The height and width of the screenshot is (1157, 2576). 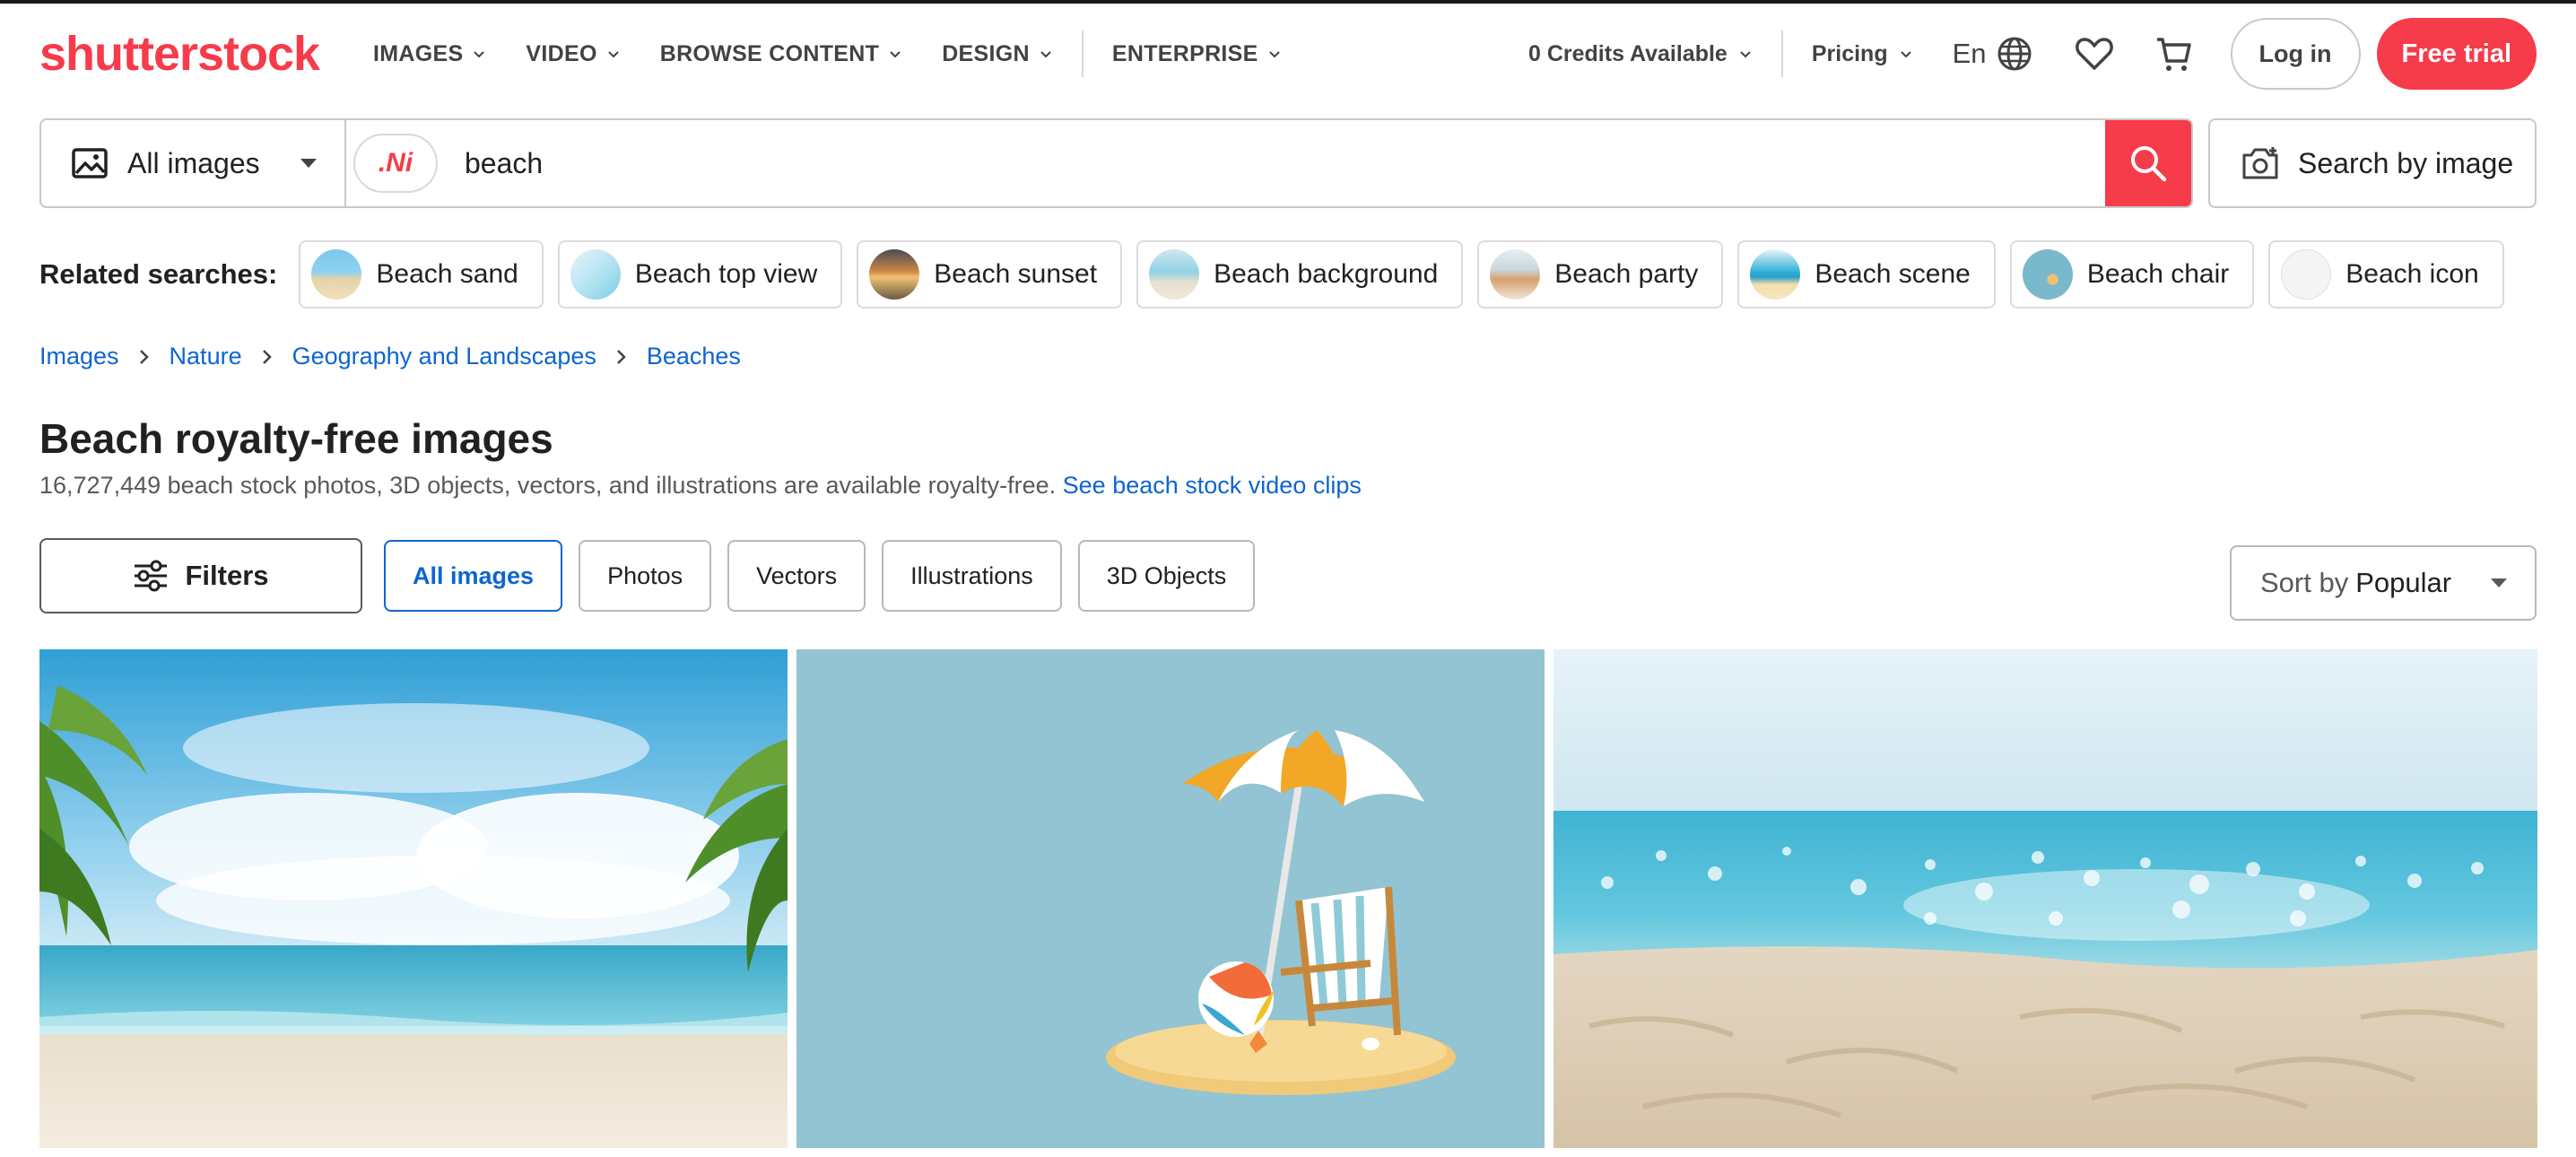 I want to click on tab-3d-objects: 3D Objects, so click(x=1166, y=576).